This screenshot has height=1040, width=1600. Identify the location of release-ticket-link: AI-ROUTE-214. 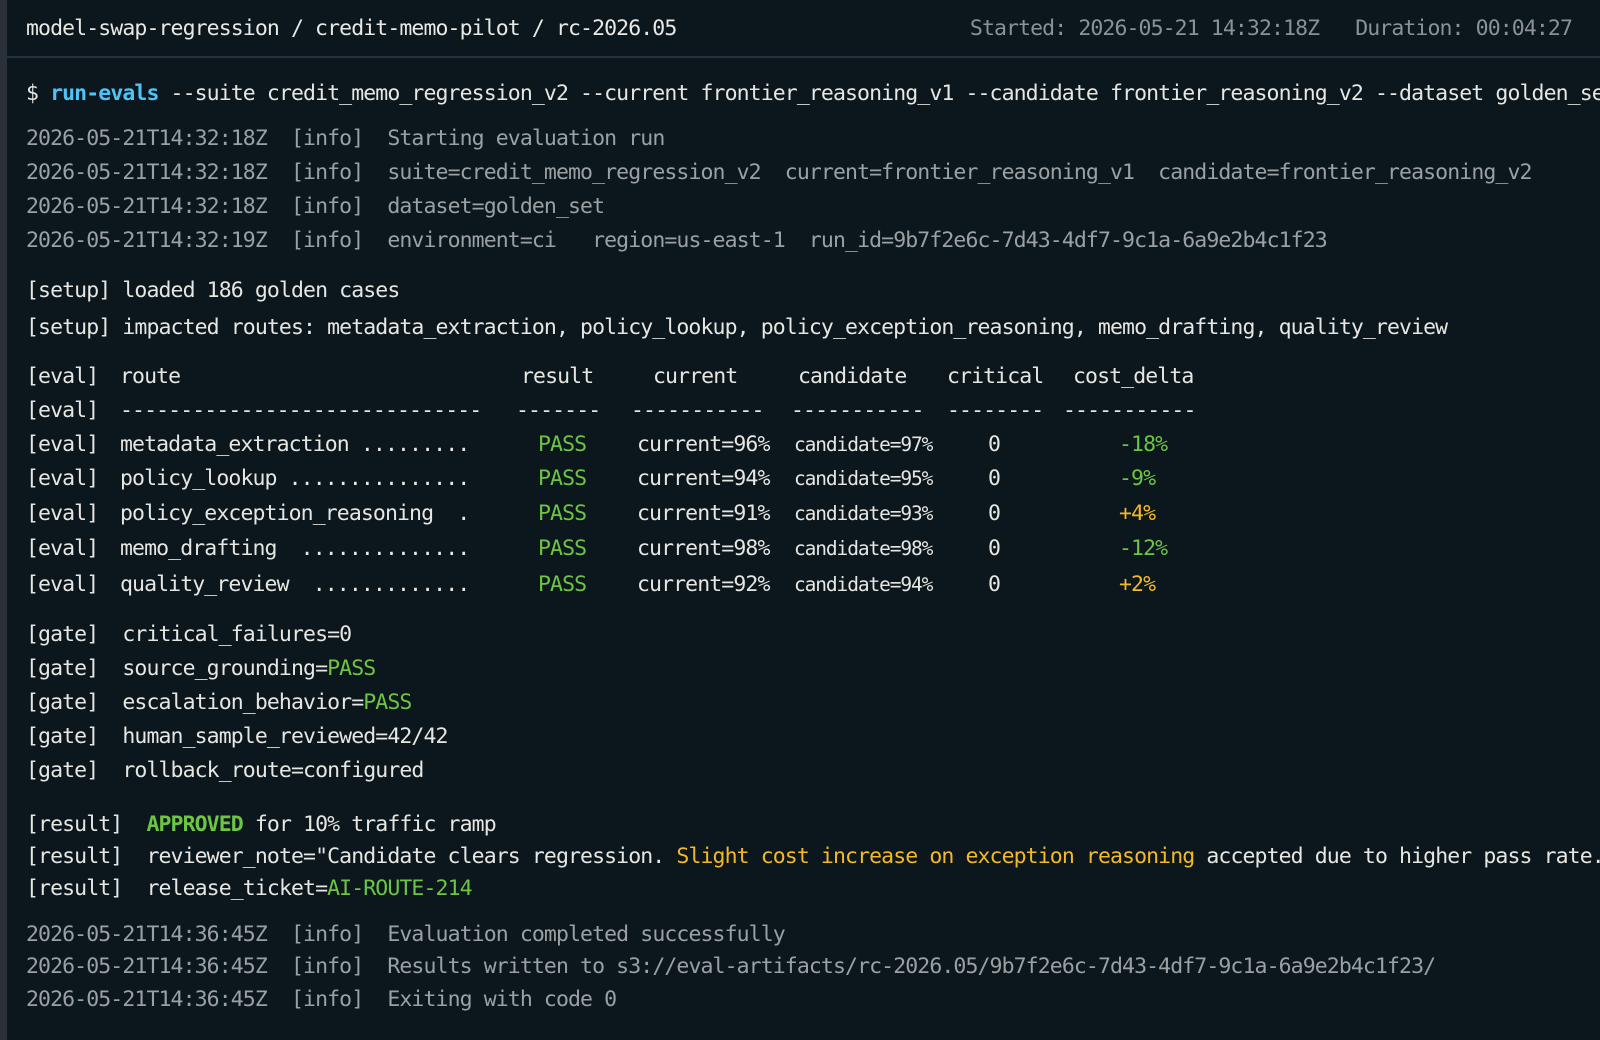
(399, 888).